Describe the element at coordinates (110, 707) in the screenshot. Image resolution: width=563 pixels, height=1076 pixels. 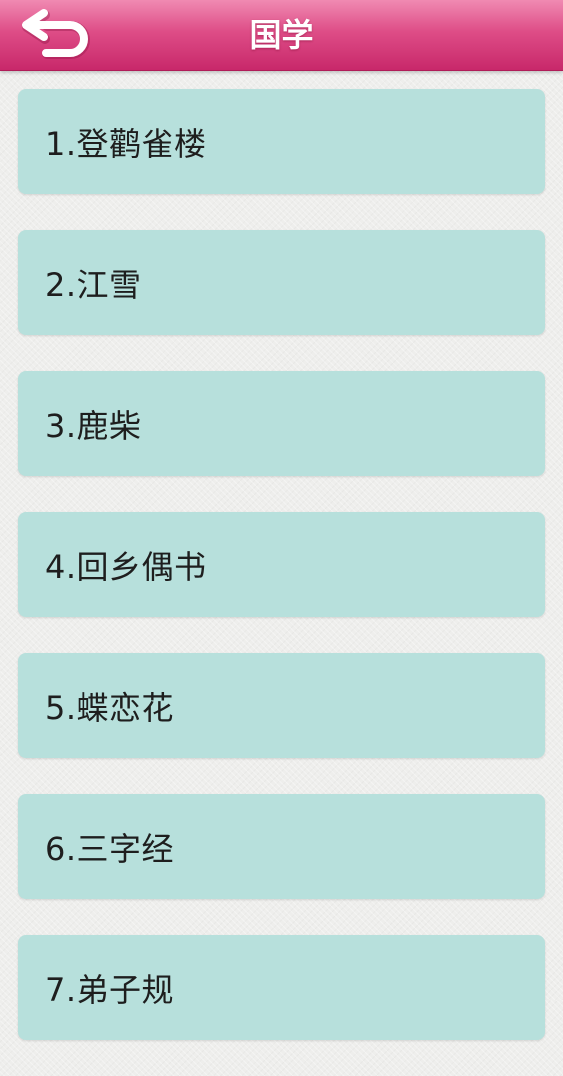
I see `list-item-label: 5.蝶恋花` at that location.